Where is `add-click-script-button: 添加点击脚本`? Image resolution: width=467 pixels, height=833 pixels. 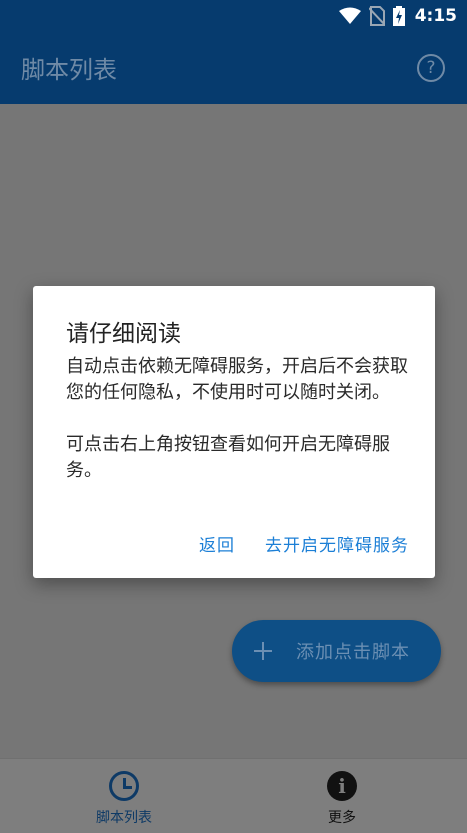 add-click-script-button: 添加点击脚本 is located at coordinates (336, 651).